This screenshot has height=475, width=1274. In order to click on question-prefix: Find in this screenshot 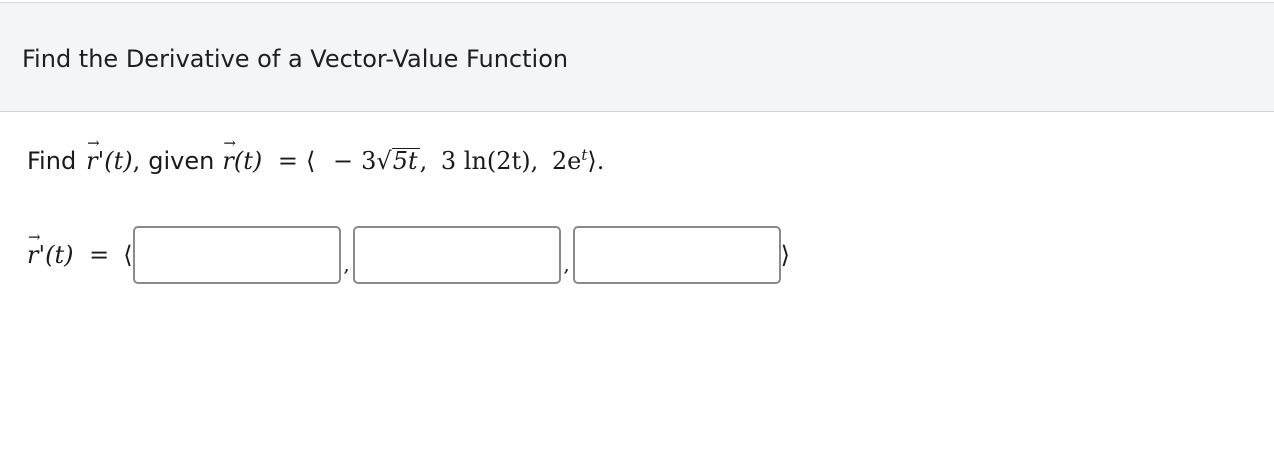, I will do `click(52, 161)`.